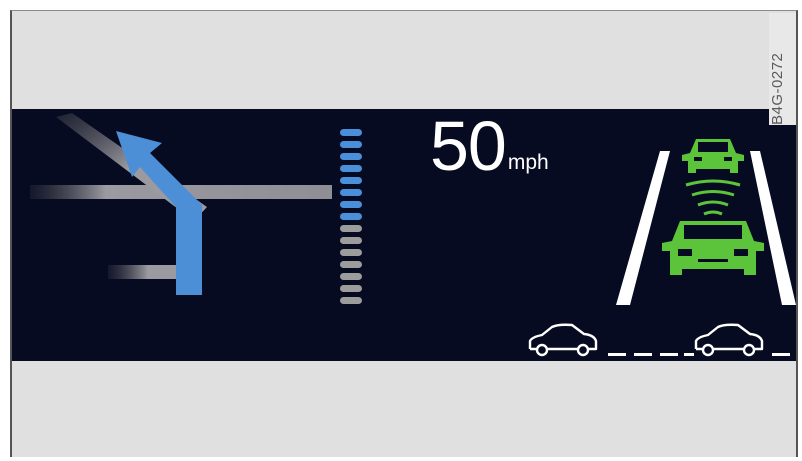 The width and height of the screenshot is (802, 461). What do you see at coordinates (468, 147) in the screenshot?
I see `speed-value: 50` at bounding box center [468, 147].